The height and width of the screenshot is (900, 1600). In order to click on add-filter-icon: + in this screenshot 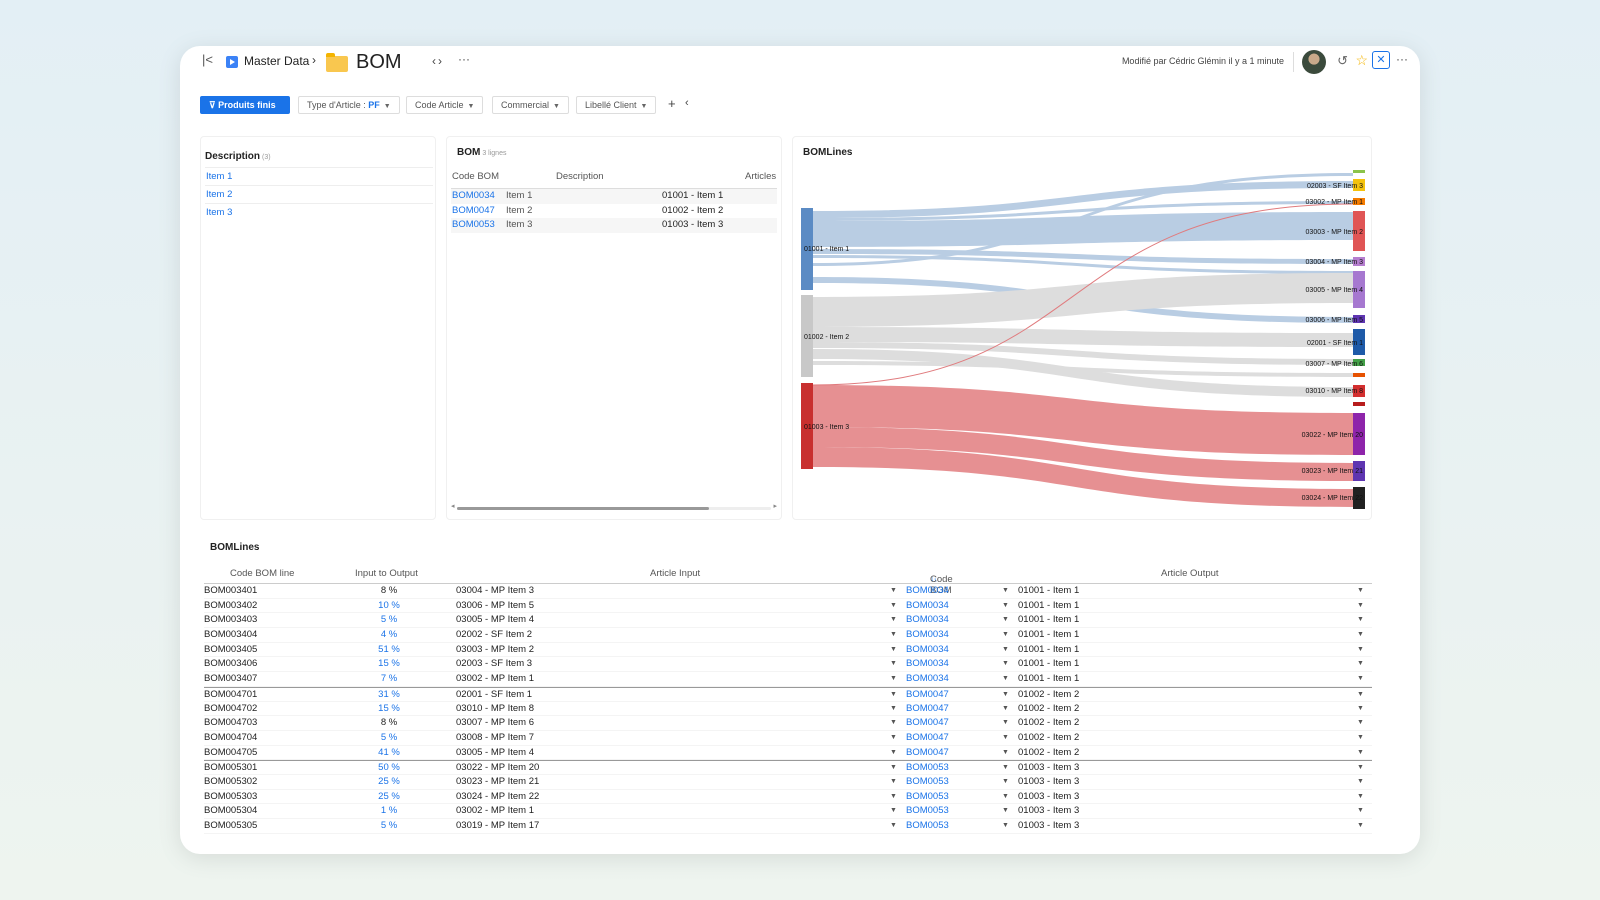, I will do `click(672, 103)`.